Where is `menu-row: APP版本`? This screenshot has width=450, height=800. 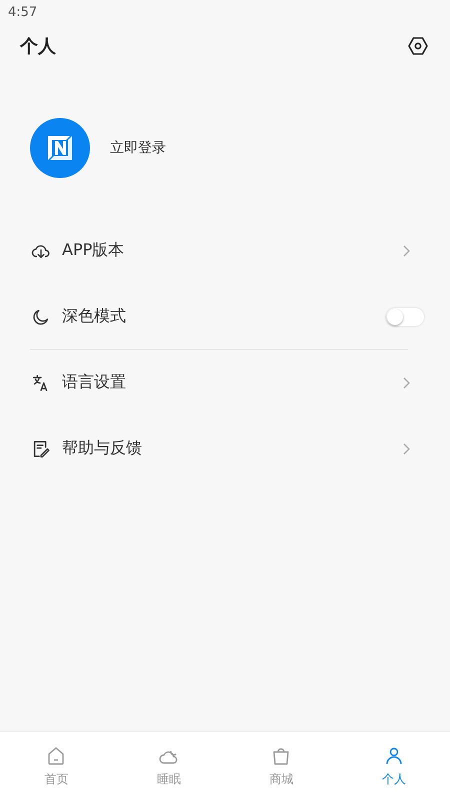 menu-row: APP版本 is located at coordinates (227, 250).